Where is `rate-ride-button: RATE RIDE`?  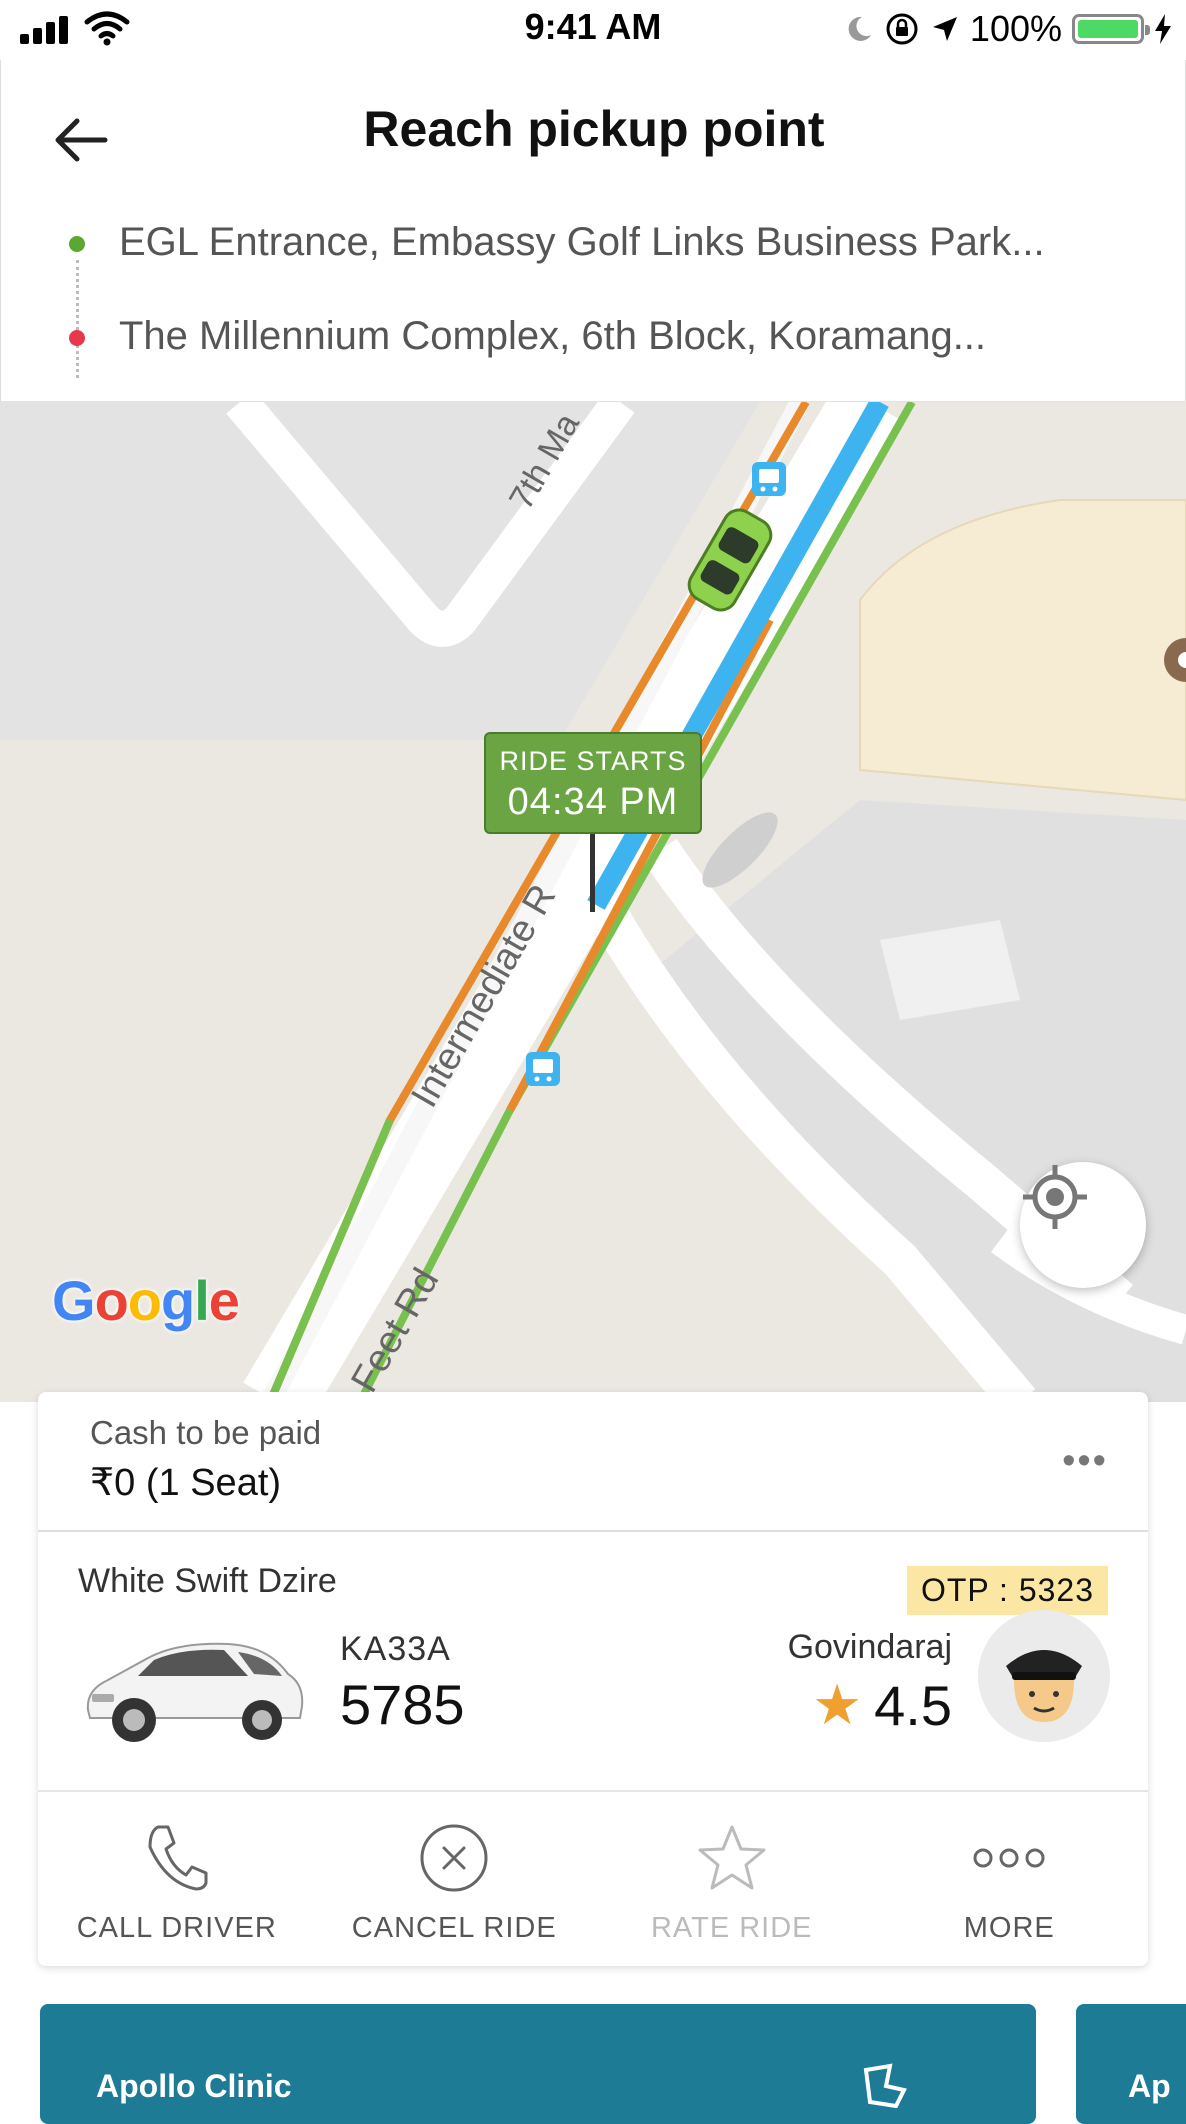 rate-ride-button: RATE RIDE is located at coordinates (732, 1878).